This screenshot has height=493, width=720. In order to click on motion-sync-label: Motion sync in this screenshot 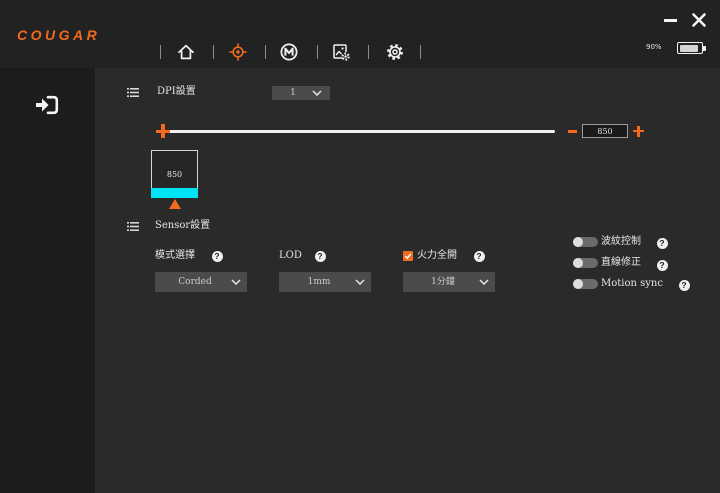, I will do `click(632, 283)`.